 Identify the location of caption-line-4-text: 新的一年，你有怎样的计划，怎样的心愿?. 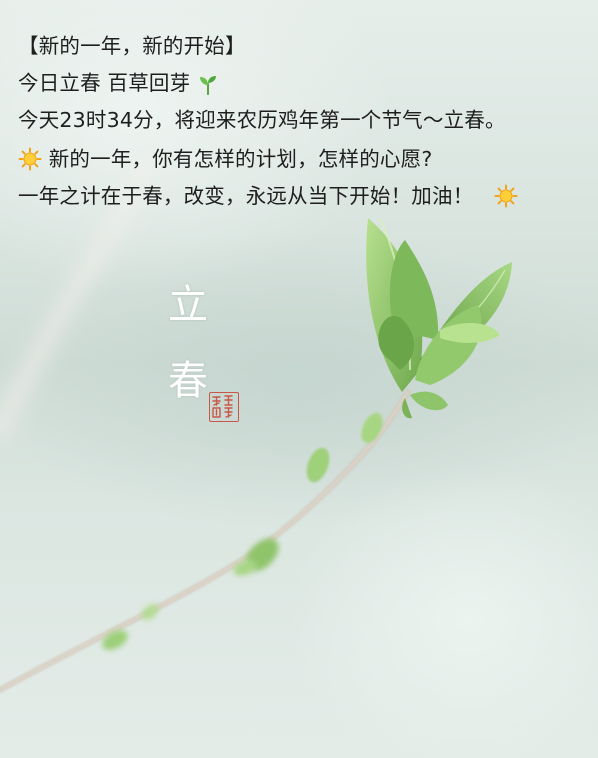
(240, 159).